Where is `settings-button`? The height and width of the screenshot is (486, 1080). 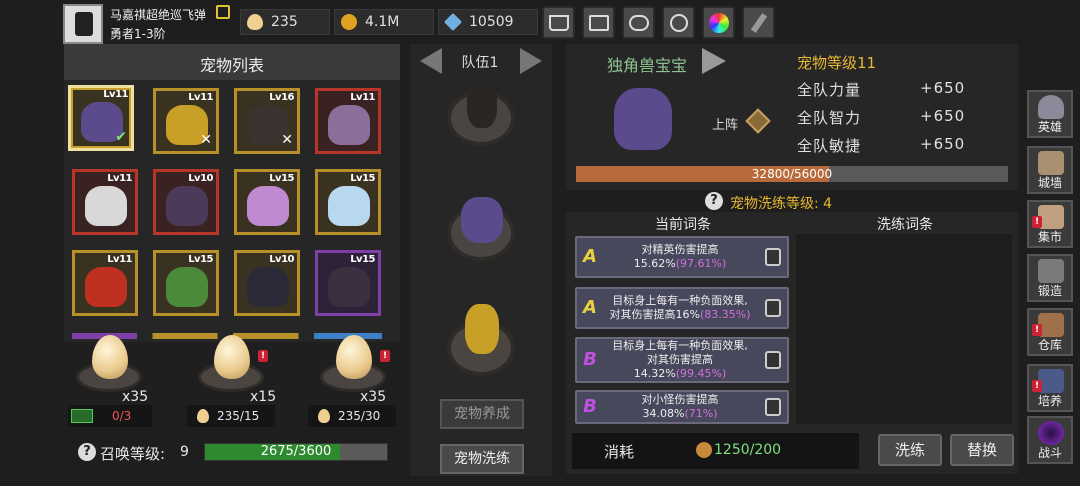 settings-button is located at coordinates (678, 22).